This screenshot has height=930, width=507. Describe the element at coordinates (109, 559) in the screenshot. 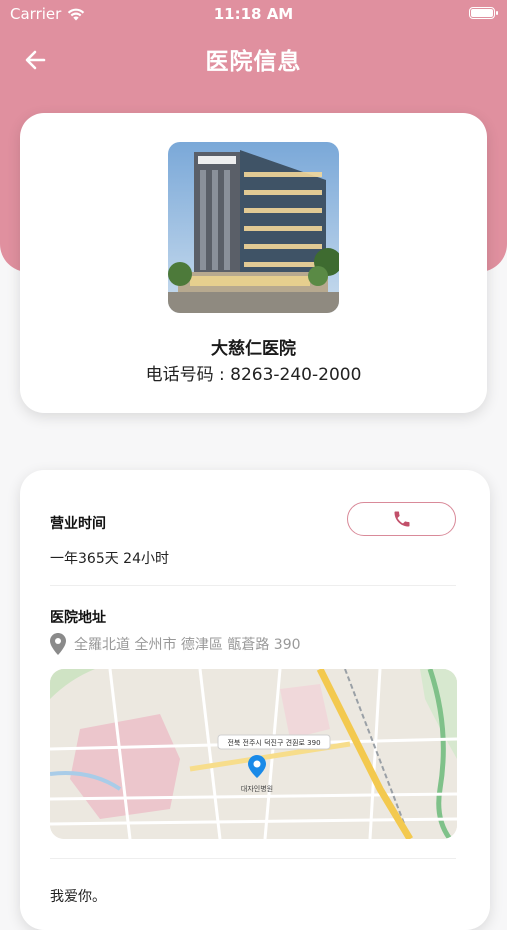

I see `hours-value: 一年365天 24小时` at that location.